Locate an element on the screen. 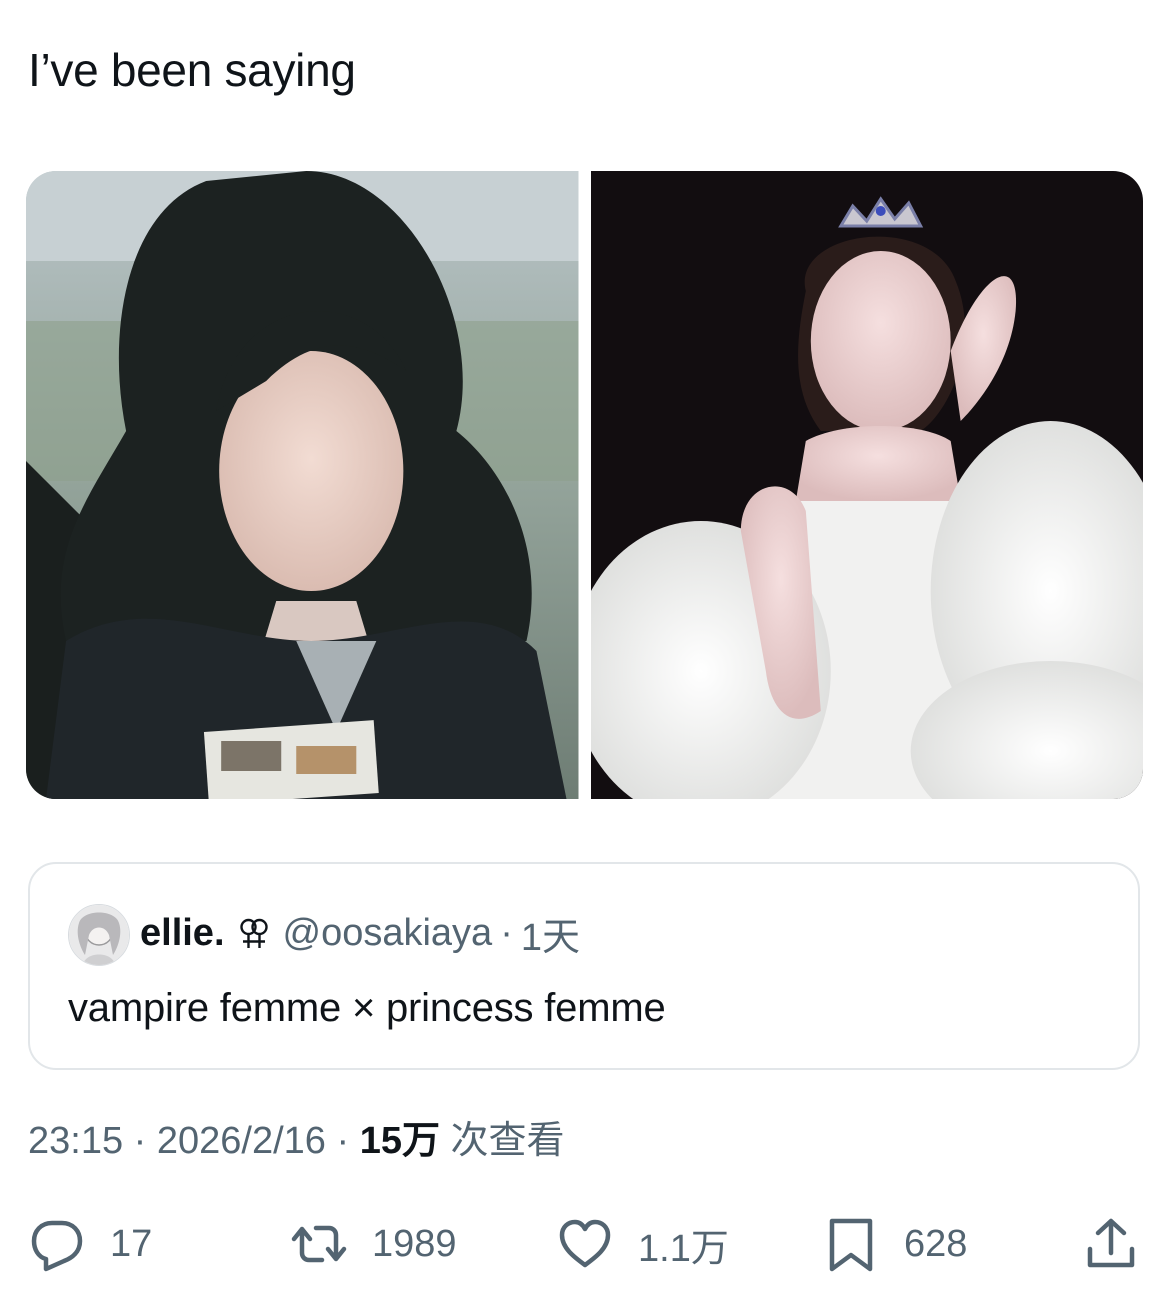 The image size is (1170, 1298). like-count: 1.1万 is located at coordinates (683, 1248).